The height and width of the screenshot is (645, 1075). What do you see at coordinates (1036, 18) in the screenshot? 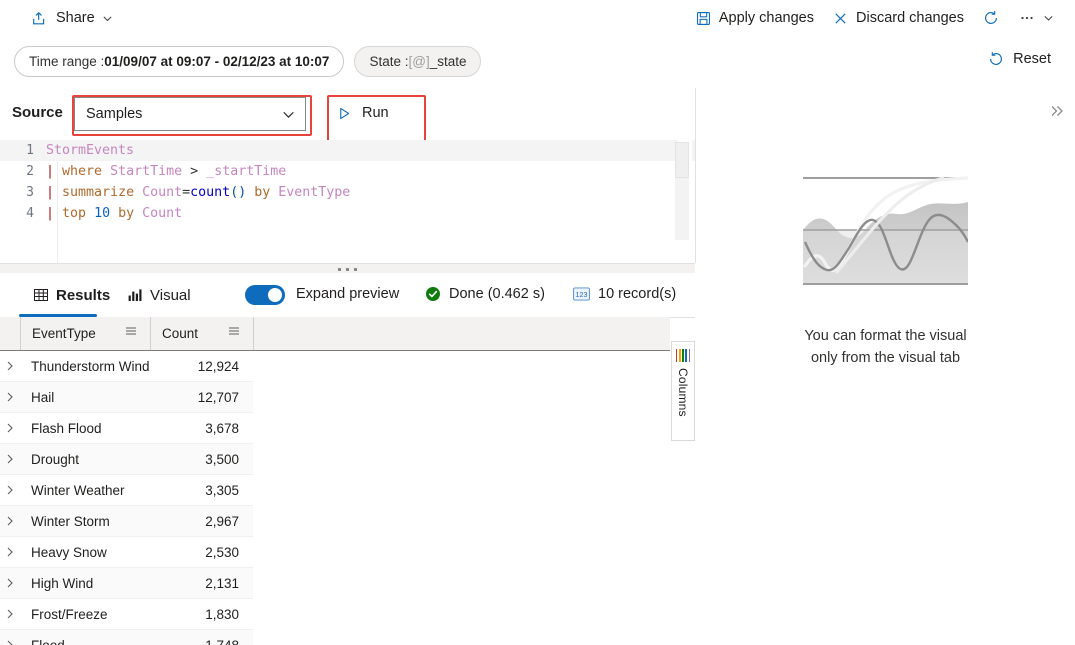
I see `more-options-button` at bounding box center [1036, 18].